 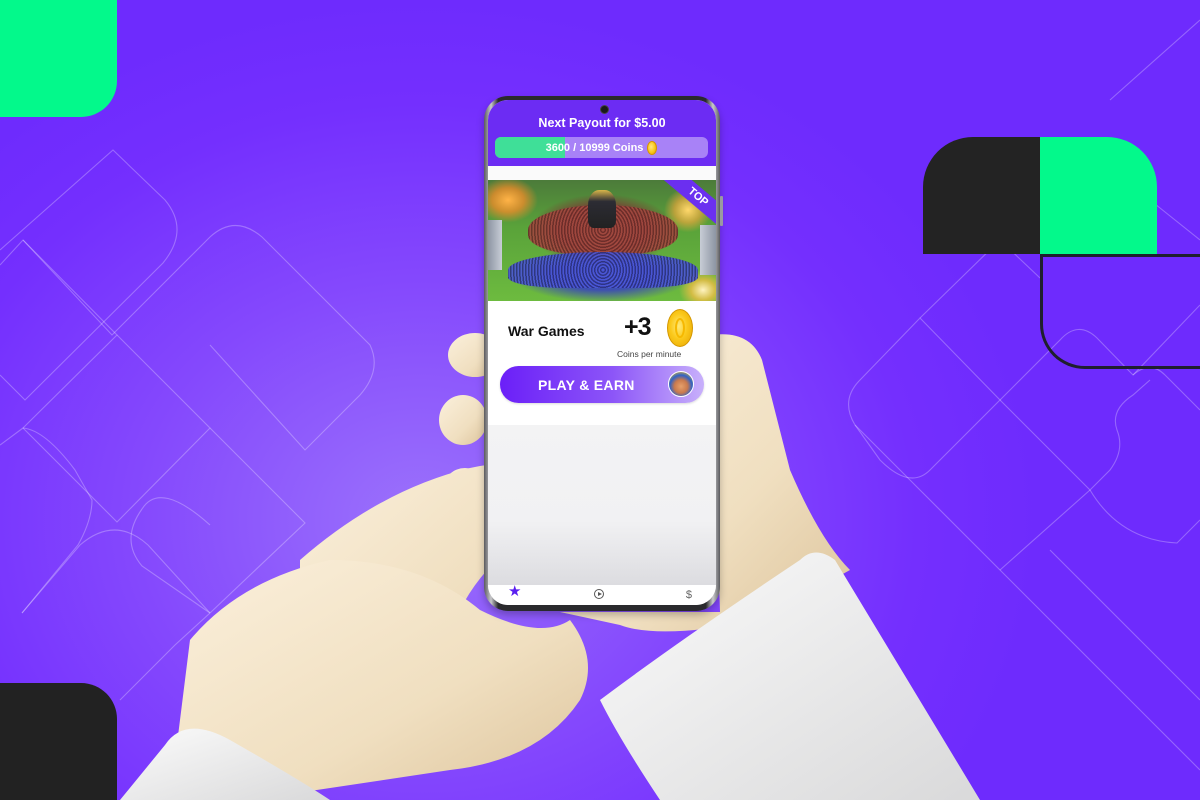 What do you see at coordinates (602, 505) in the screenshot?
I see `content-area` at bounding box center [602, 505].